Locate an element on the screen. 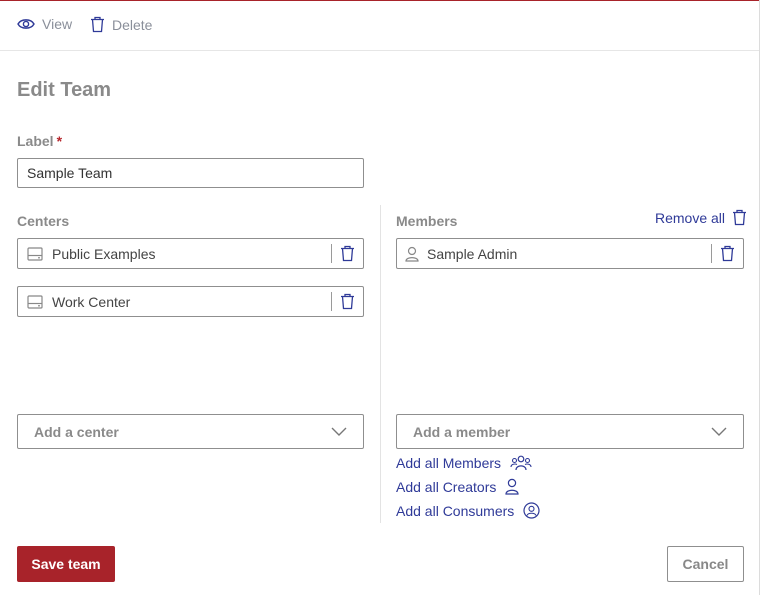  add-all-consumers-link: Add all Consumers is located at coordinates (468, 510).